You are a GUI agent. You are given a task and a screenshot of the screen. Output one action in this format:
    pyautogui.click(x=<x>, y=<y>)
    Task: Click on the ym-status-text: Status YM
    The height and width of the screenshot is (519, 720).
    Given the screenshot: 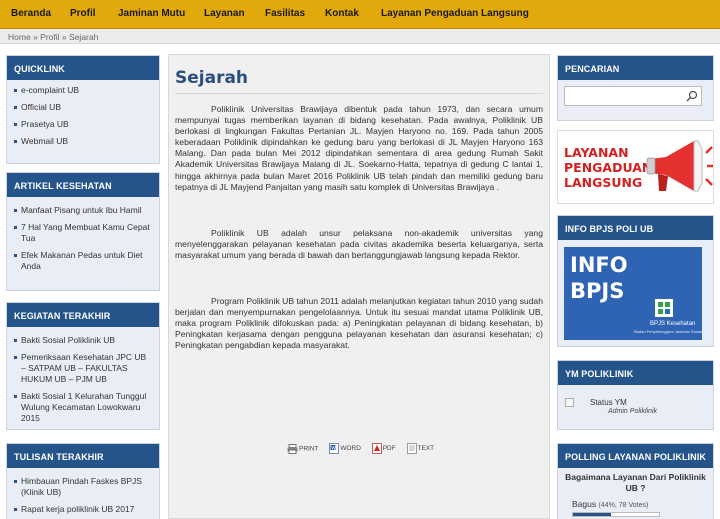 What is the action you would take?
    pyautogui.click(x=608, y=402)
    